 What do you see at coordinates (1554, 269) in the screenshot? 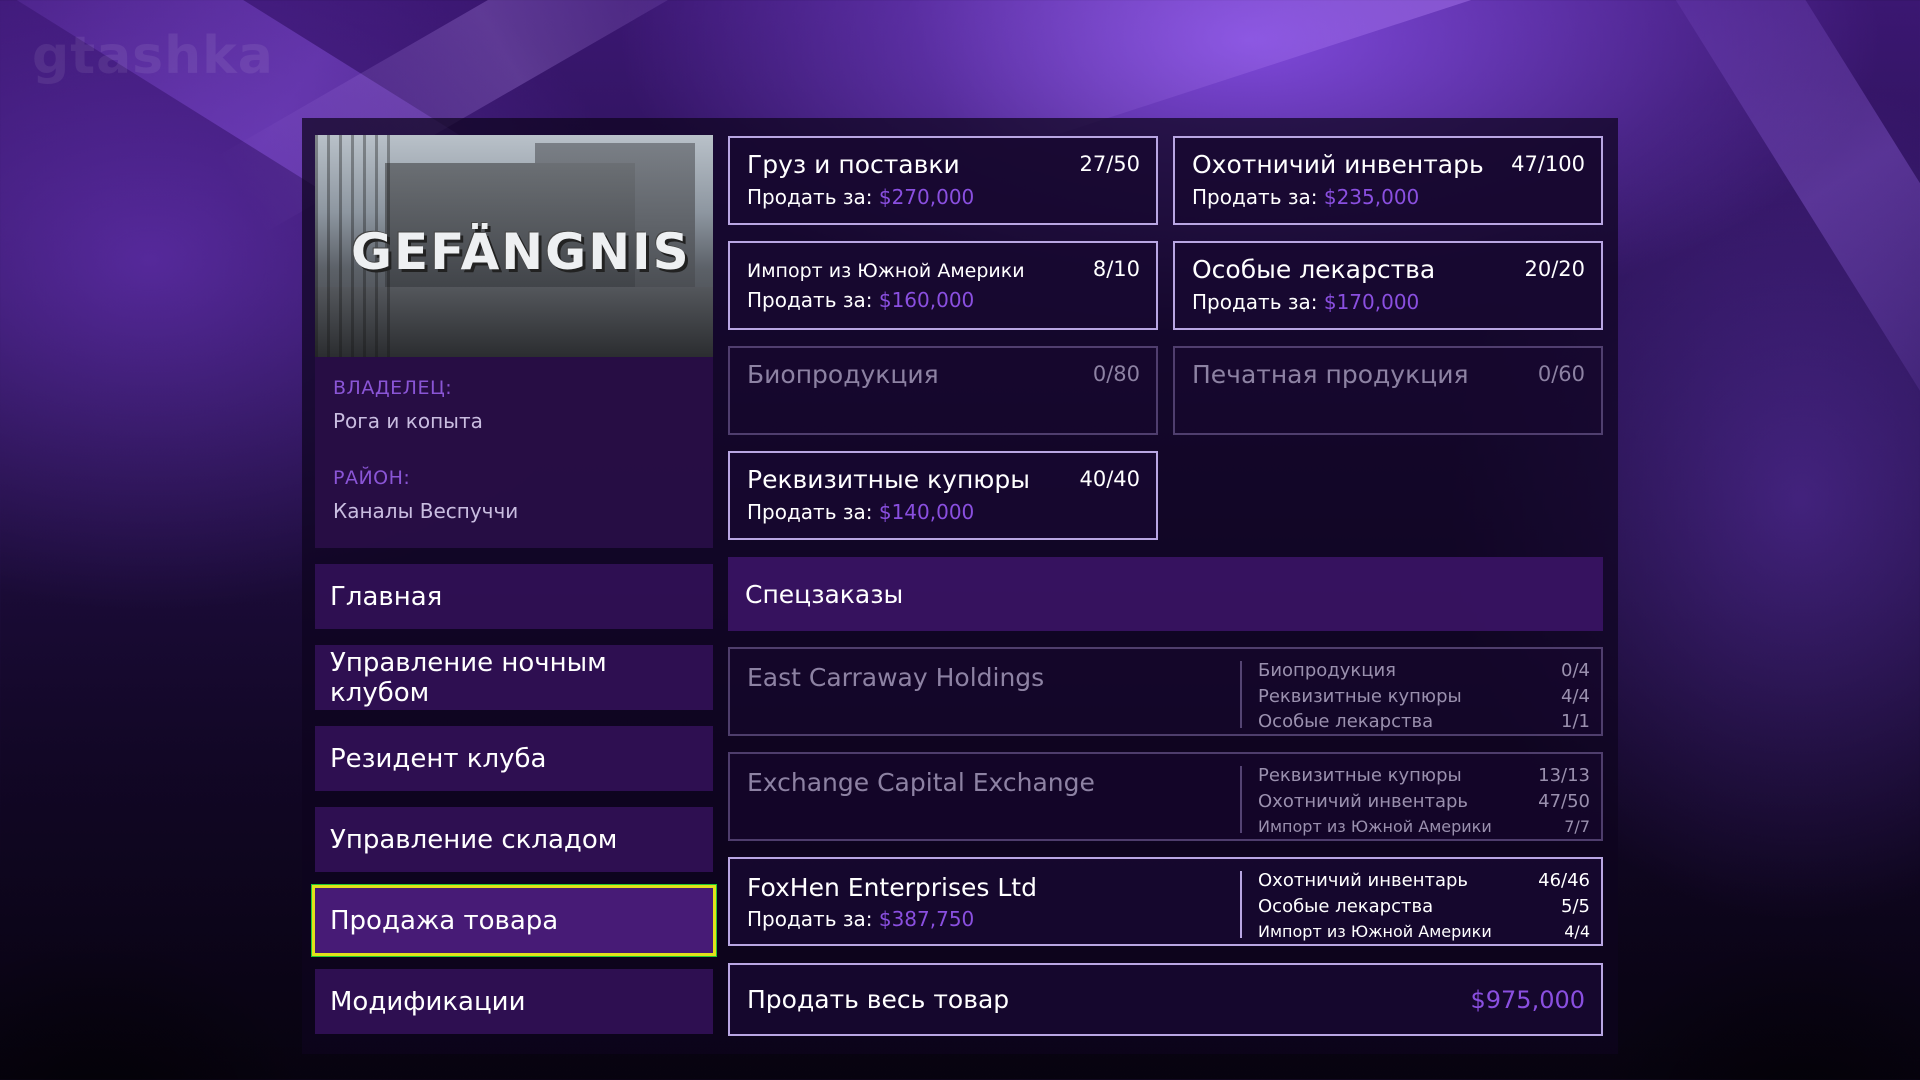
I see `goods-count: 20/20` at bounding box center [1554, 269].